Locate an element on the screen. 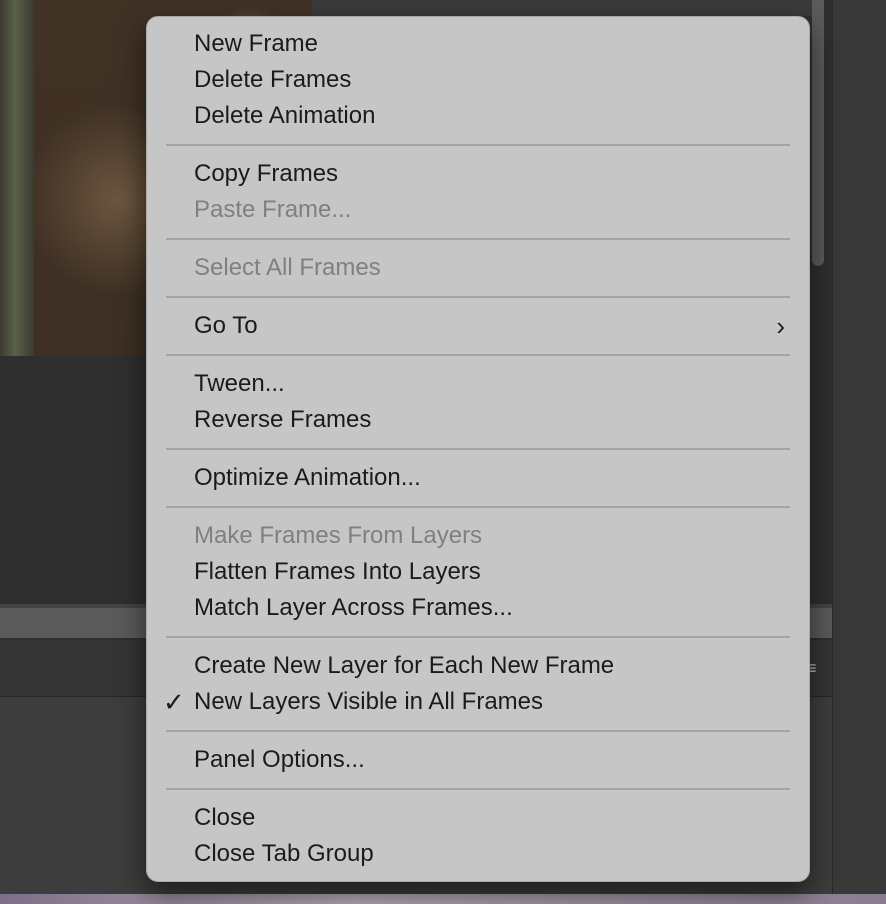 Image resolution: width=886 pixels, height=904 pixels. canvas-figure is located at coordinates (17, 178).